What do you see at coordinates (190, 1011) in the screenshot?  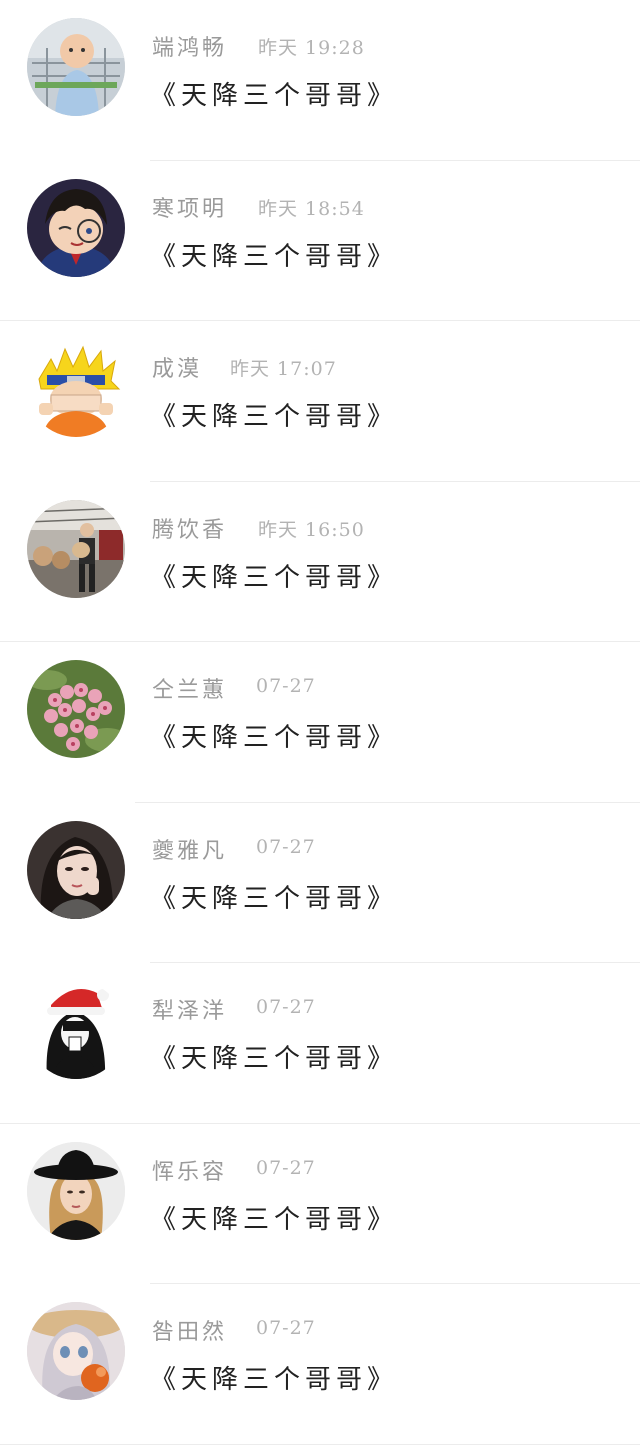 I see `contact-name: 犁泽洋` at bounding box center [190, 1011].